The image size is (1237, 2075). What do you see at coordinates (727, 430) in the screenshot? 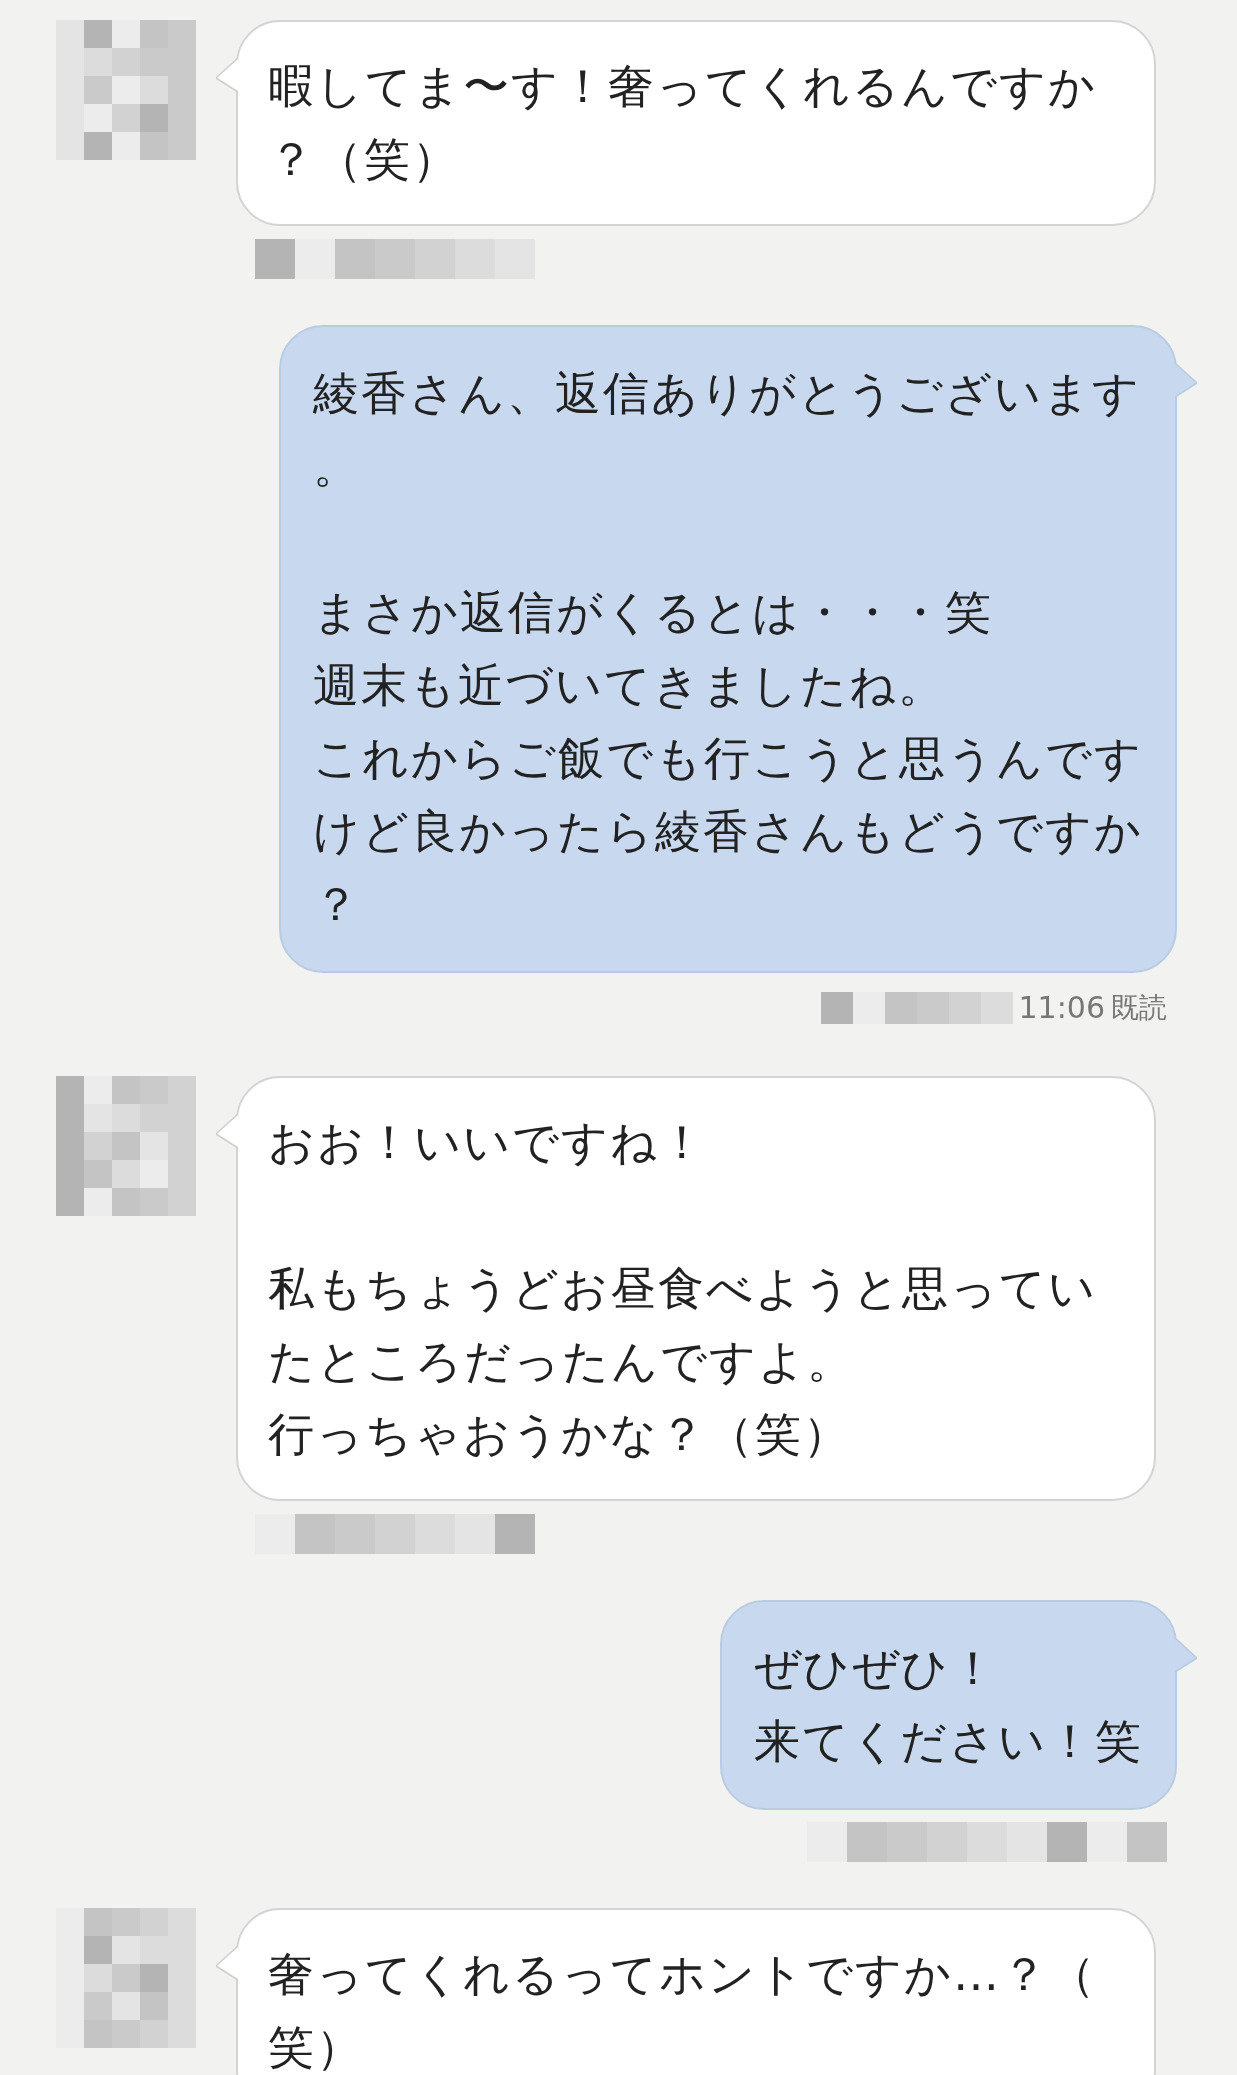
I see `message-text: 綾香さん、返信ありがとうございます 。` at bounding box center [727, 430].